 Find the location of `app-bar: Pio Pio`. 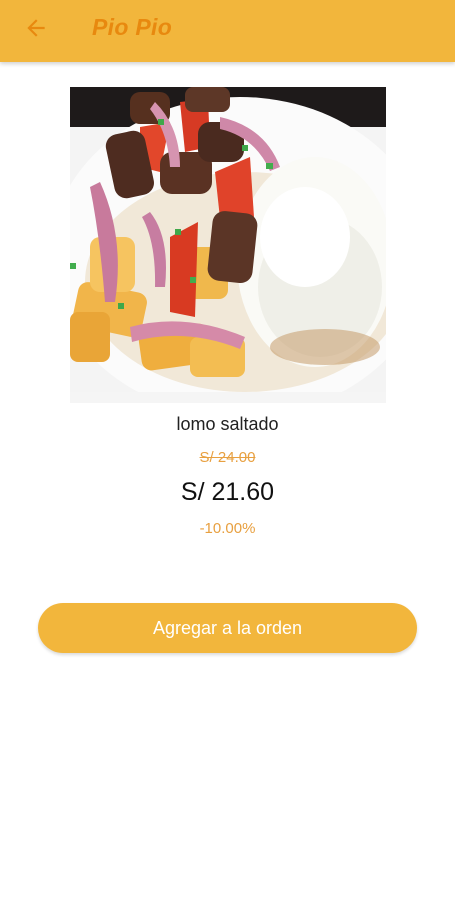

app-bar: Pio Pio is located at coordinates (227, 31).